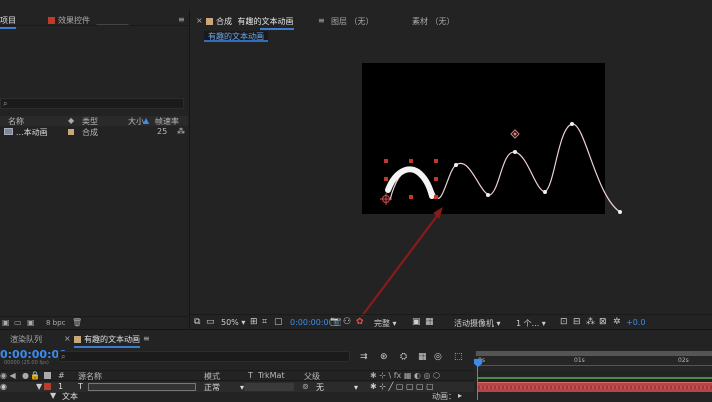  Describe the element at coordinates (146, 120) in the screenshot. I see `sort-arrow-icon: ▲` at that location.